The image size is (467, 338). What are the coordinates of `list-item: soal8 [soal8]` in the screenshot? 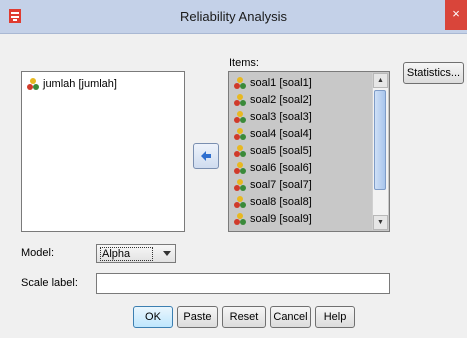 It's located at (272, 202).